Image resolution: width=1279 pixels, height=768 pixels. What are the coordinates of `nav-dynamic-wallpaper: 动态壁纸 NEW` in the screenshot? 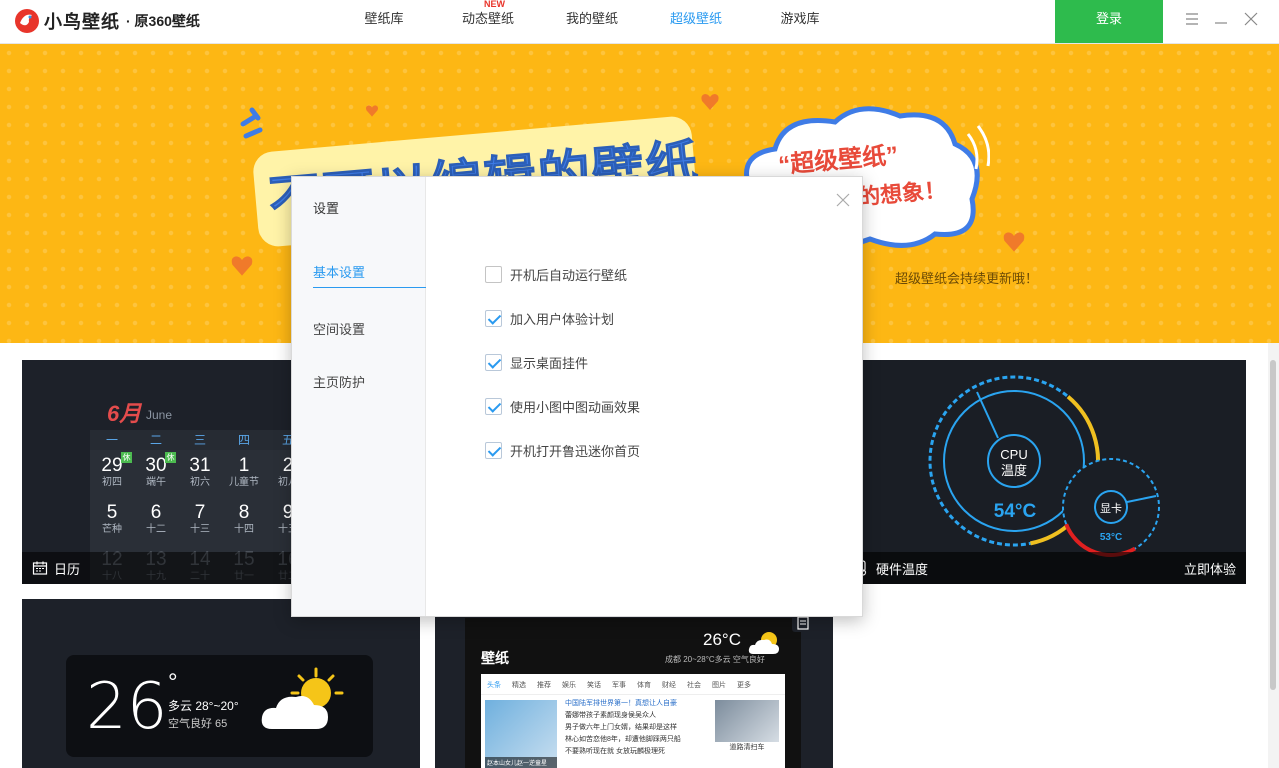 It's located at (488, 22).